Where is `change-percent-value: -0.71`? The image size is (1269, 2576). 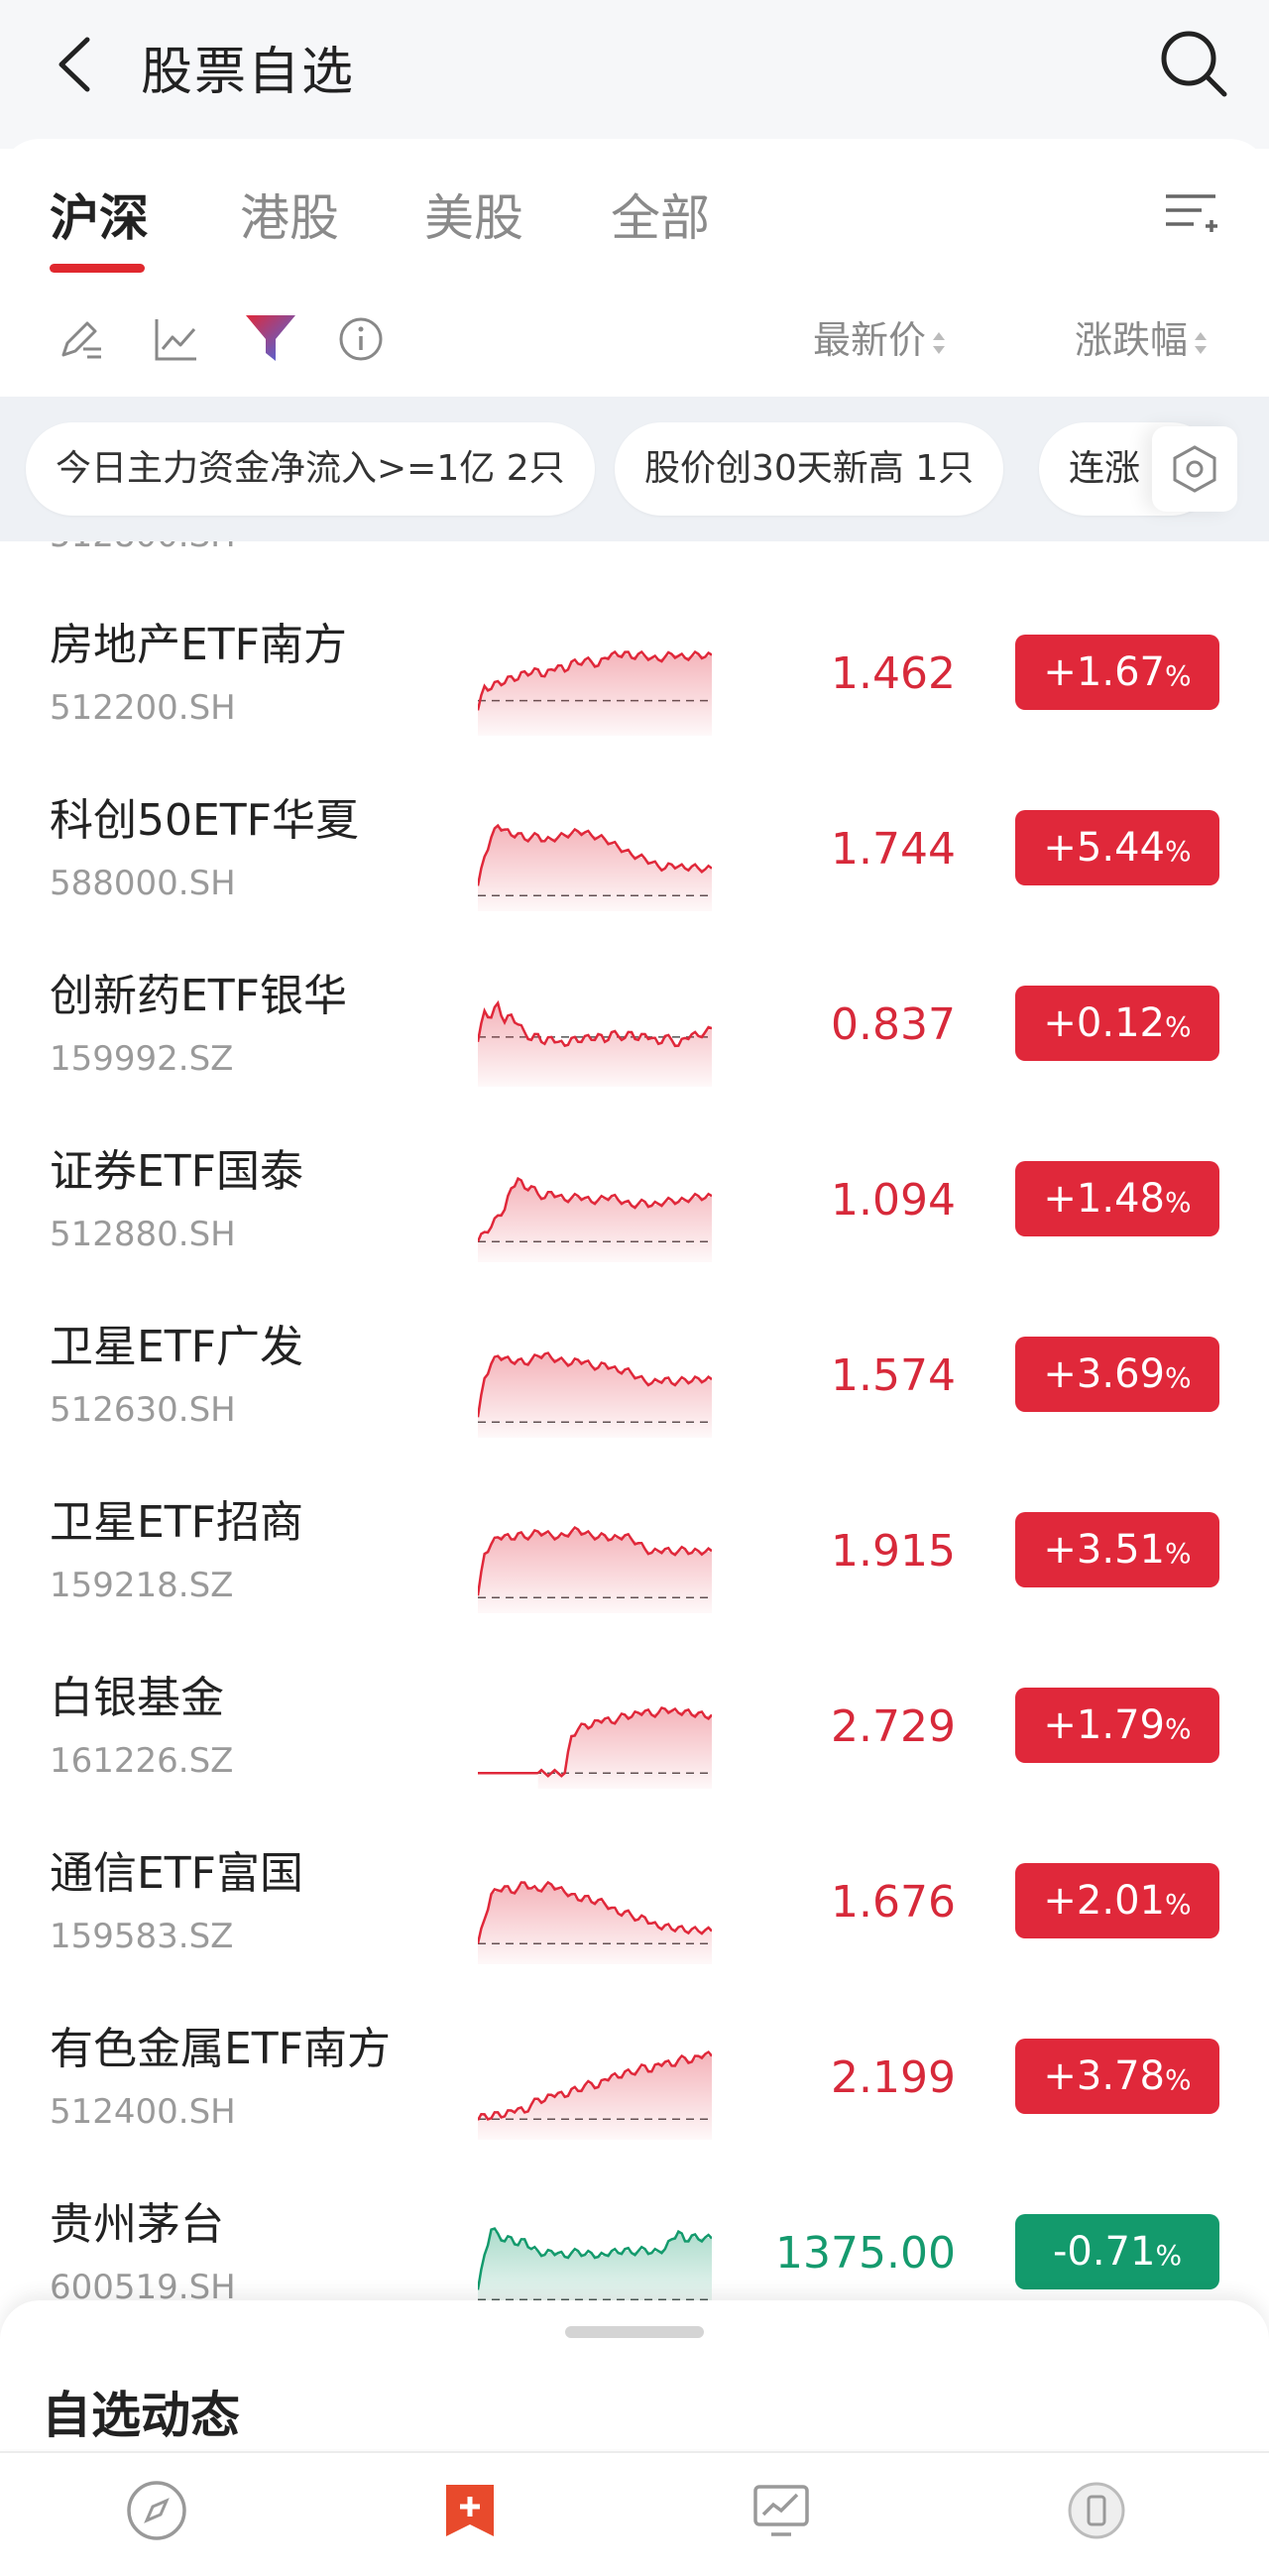
change-percent-value: -0.71 is located at coordinates (1104, 2252).